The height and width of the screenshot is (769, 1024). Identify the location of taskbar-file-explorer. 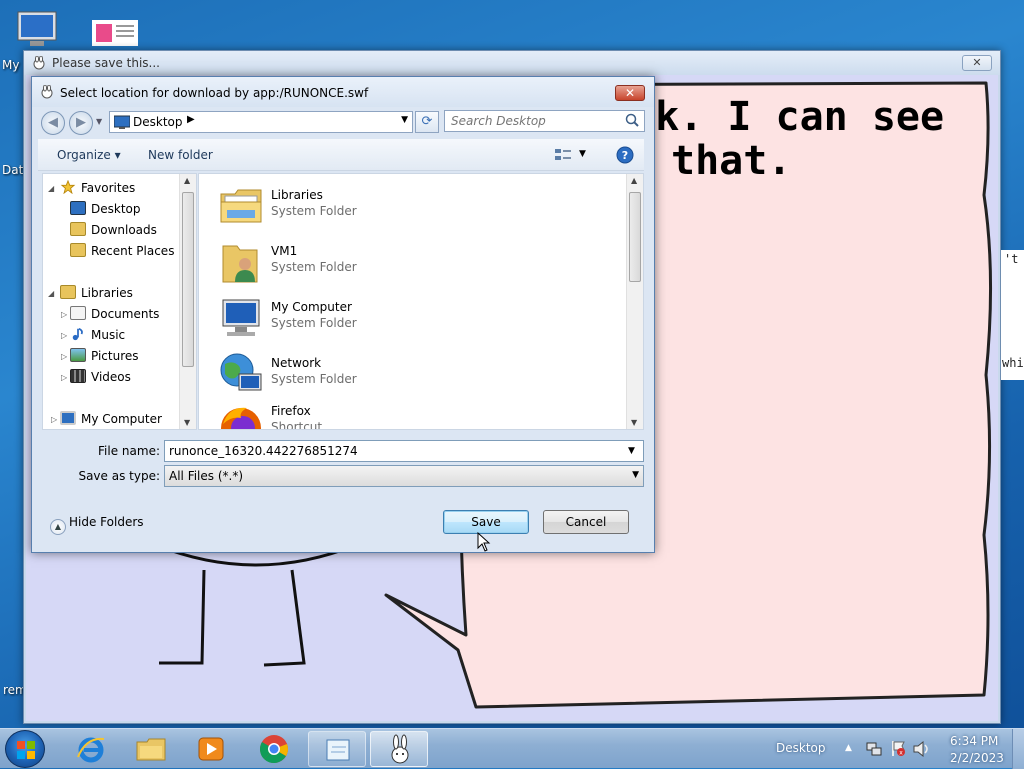
(151, 749).